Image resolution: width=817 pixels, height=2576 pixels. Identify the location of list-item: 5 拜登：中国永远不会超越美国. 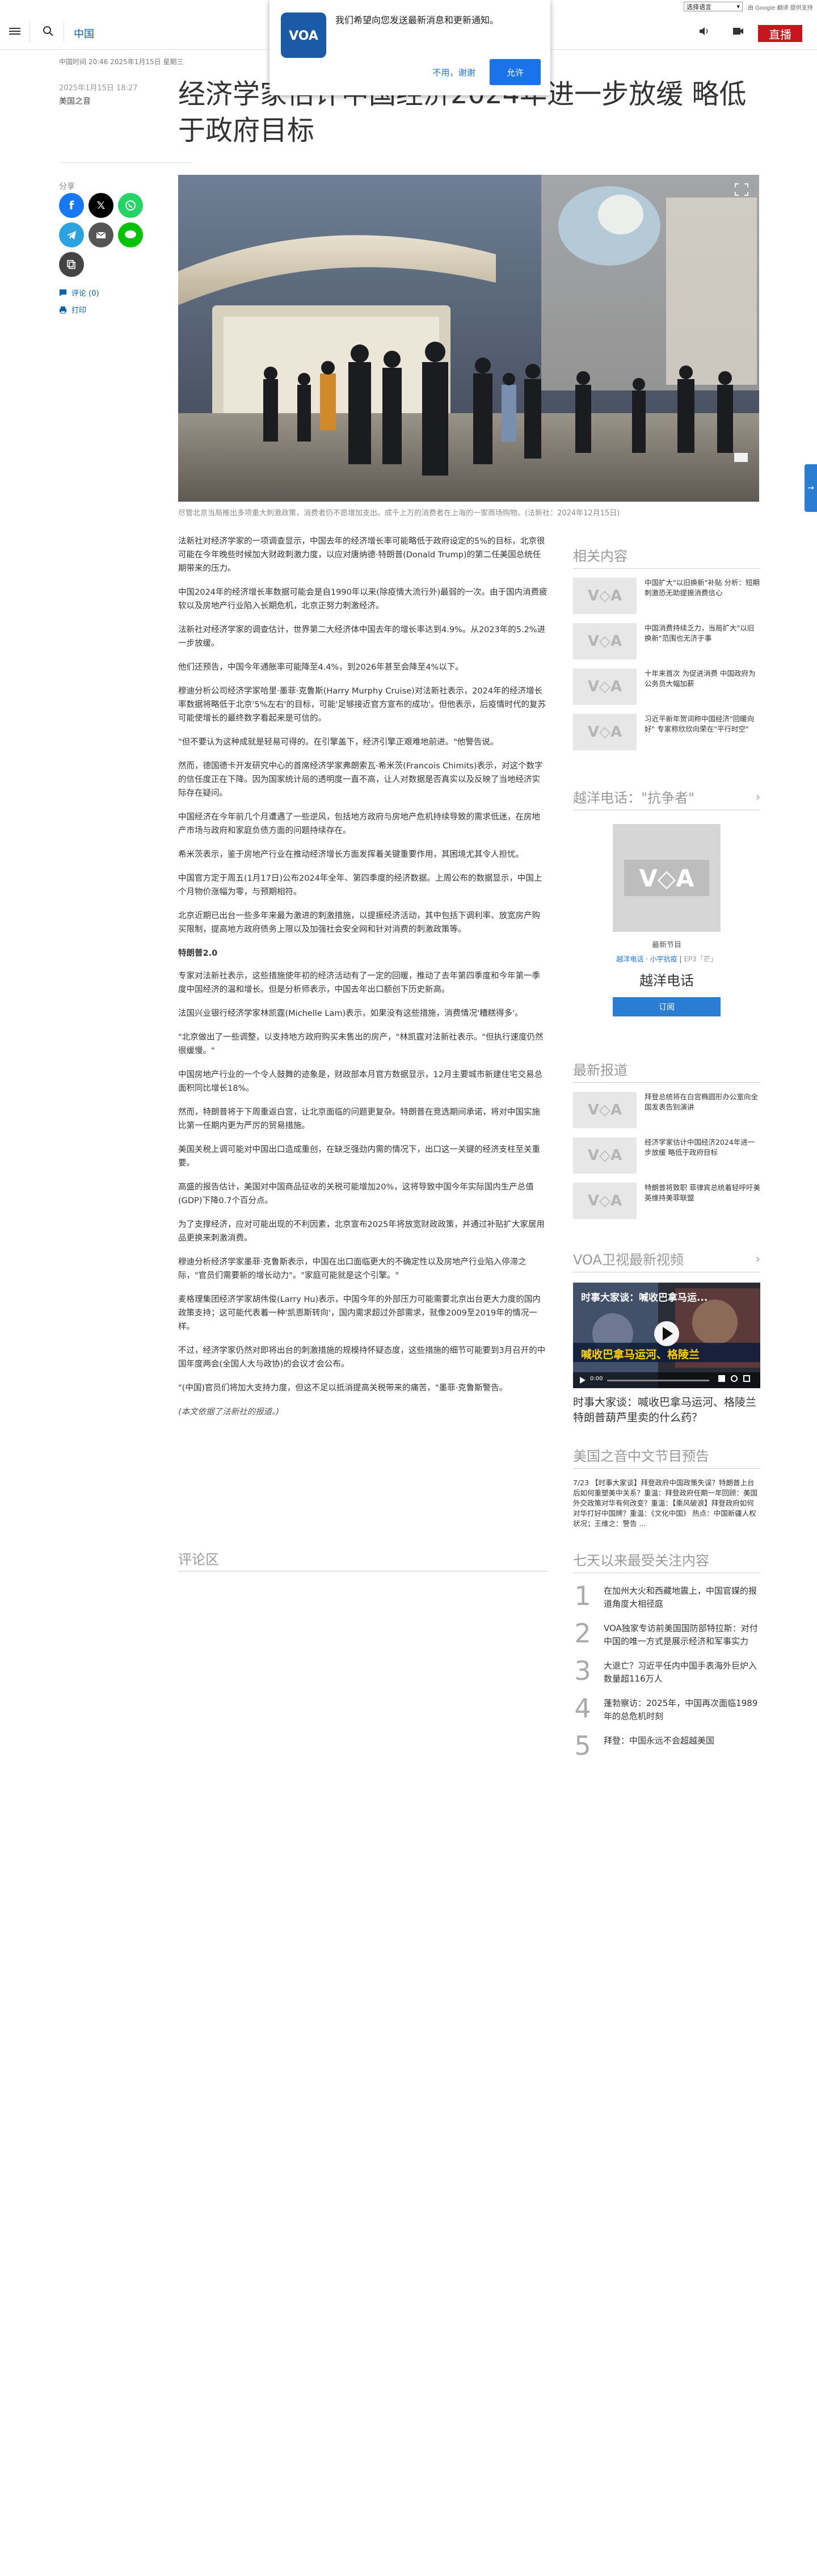
(666, 1745).